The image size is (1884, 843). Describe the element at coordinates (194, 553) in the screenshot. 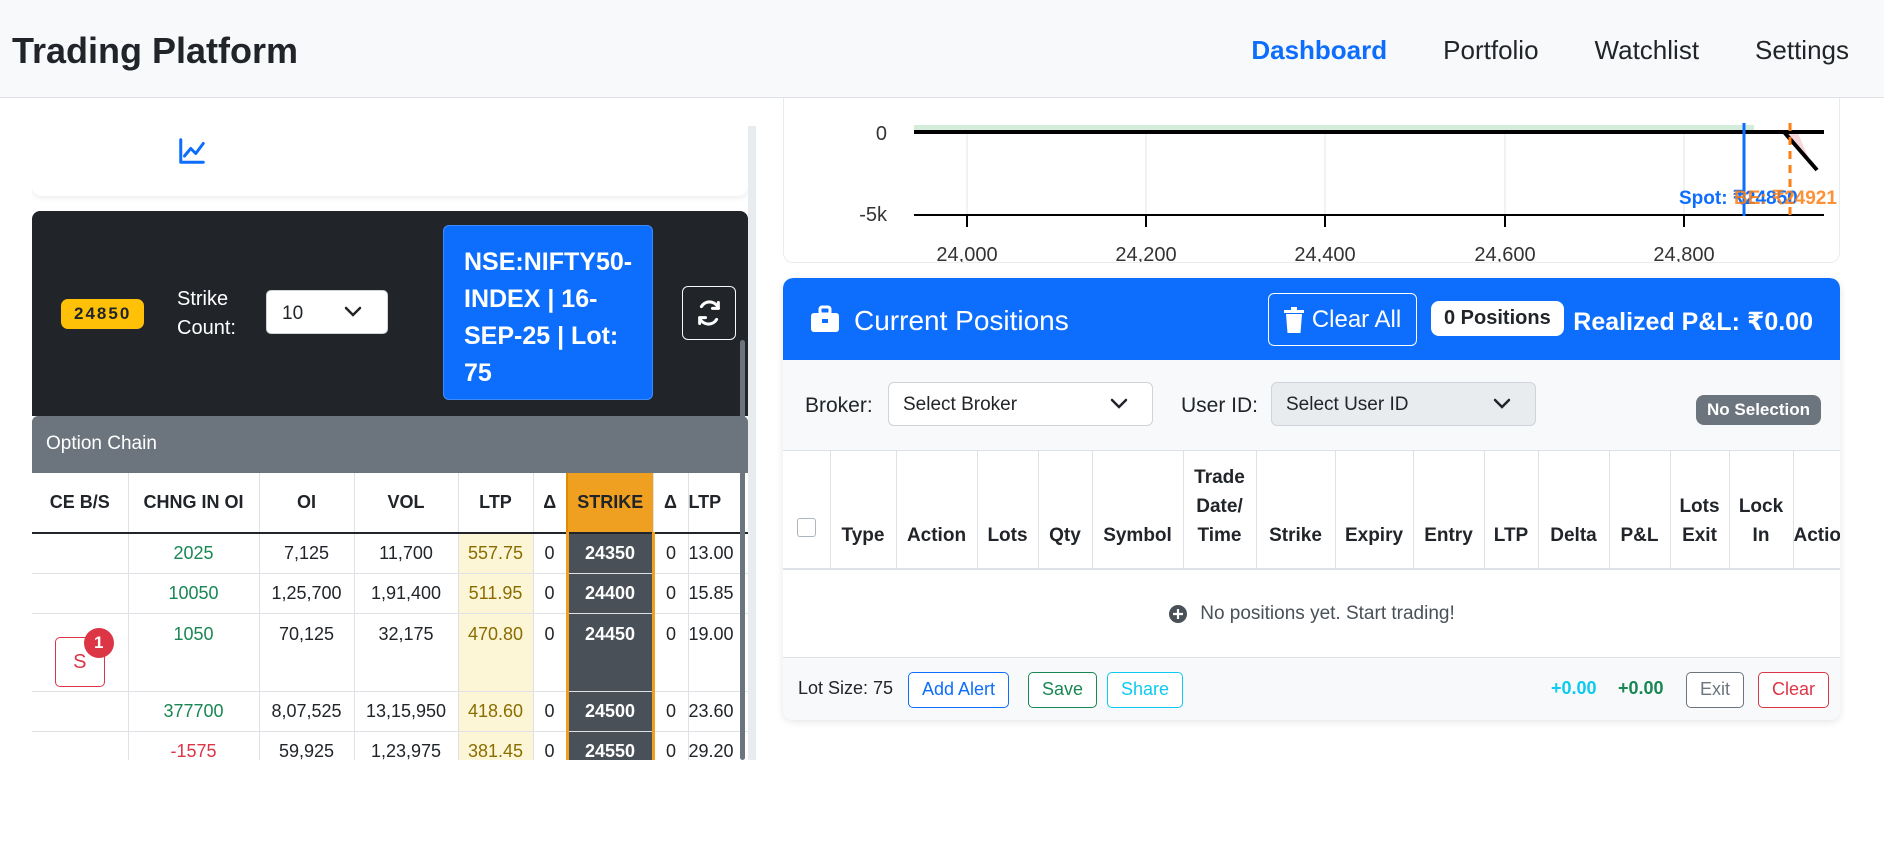

I see `chng-oi-cell: 2025` at that location.